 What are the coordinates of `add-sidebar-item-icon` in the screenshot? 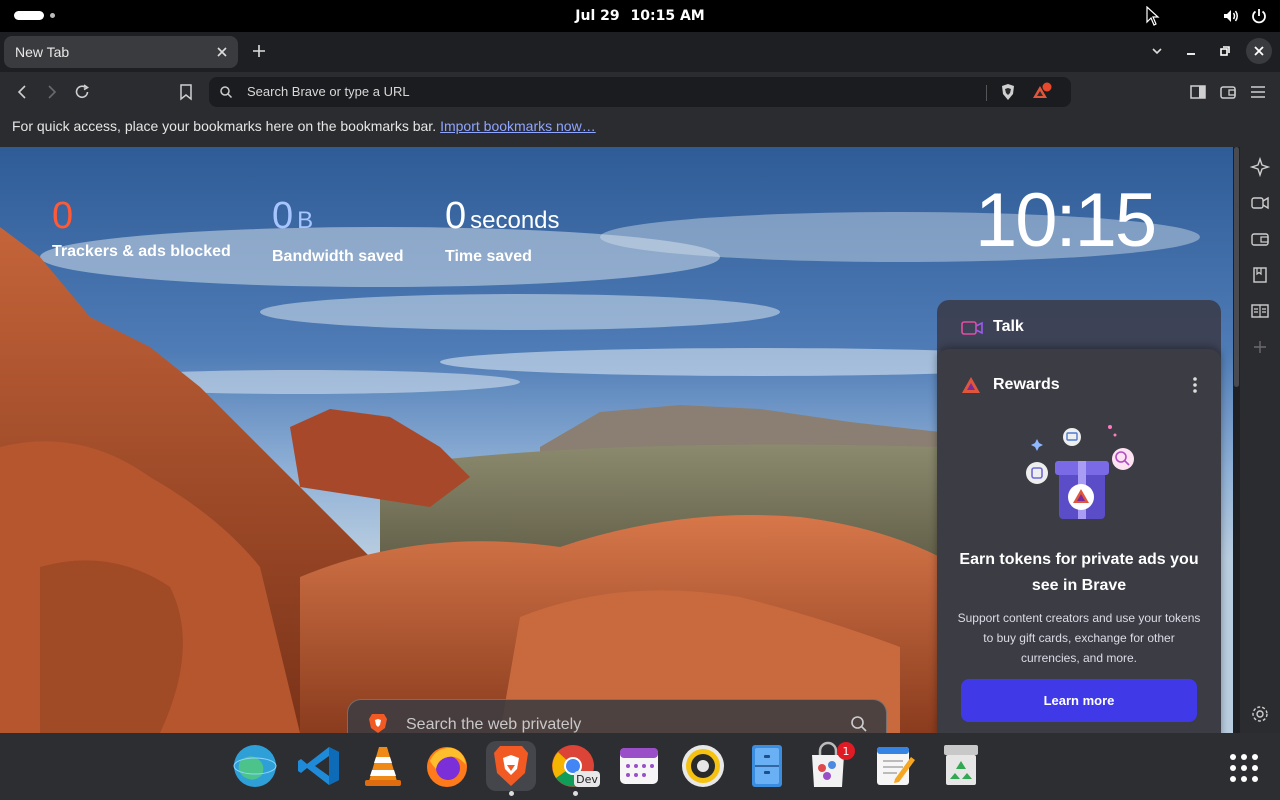 It's located at (1260, 347).